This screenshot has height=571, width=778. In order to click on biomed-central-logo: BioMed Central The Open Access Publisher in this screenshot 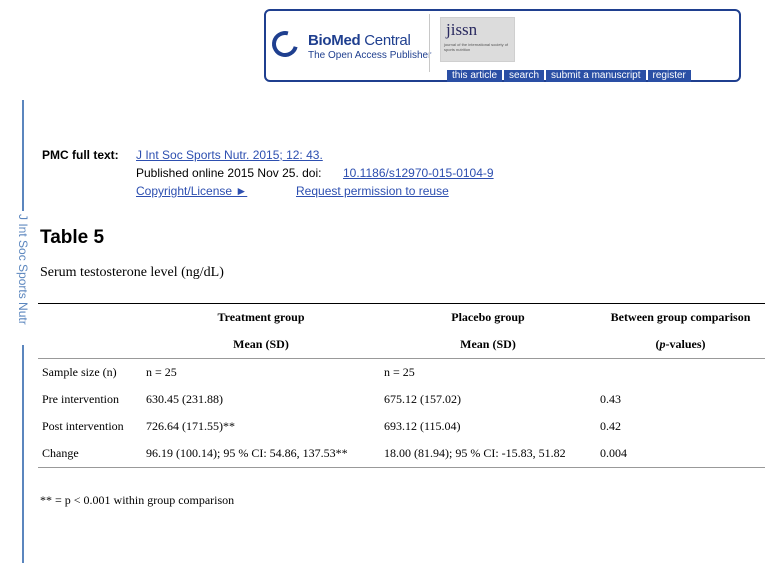, I will do `click(349, 46)`.